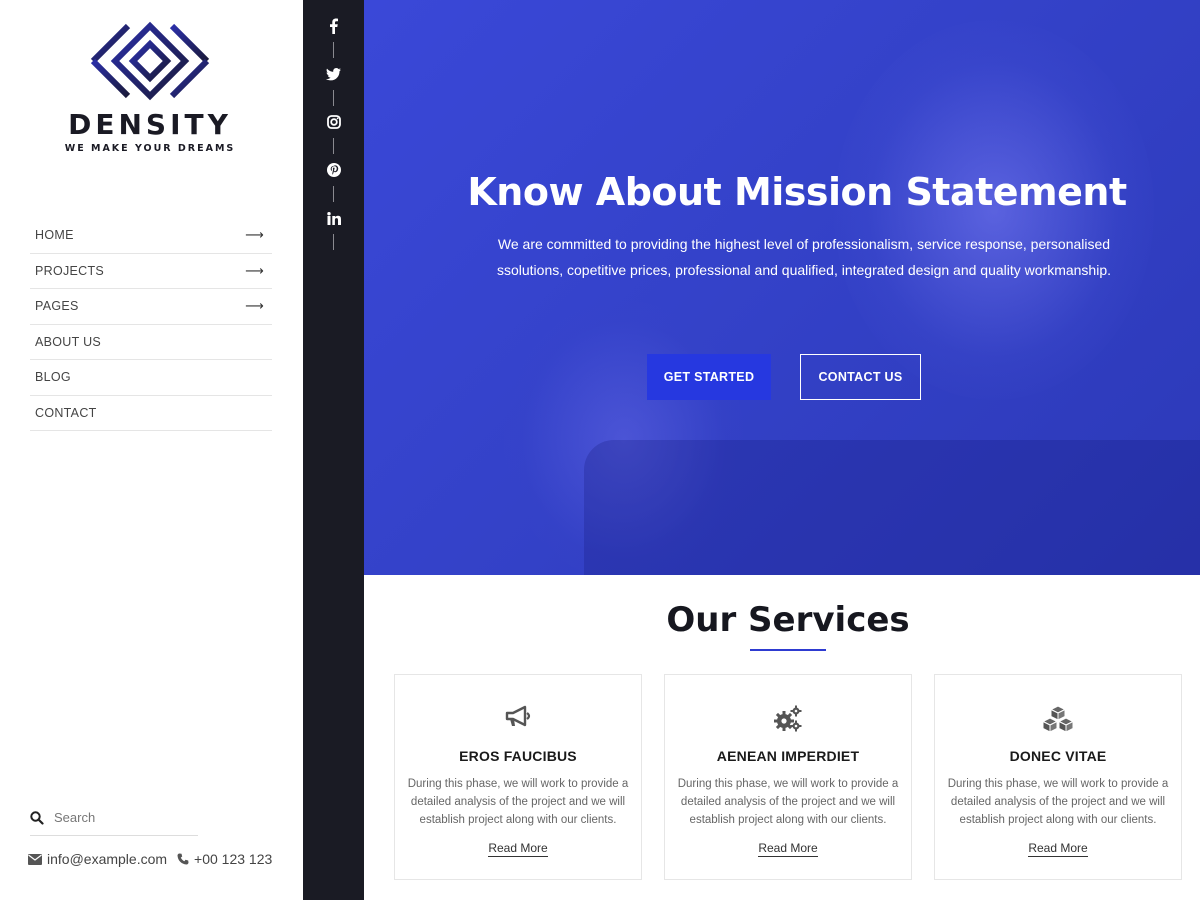  I want to click on nav-item-about-us: ABOUT US, so click(151, 342).